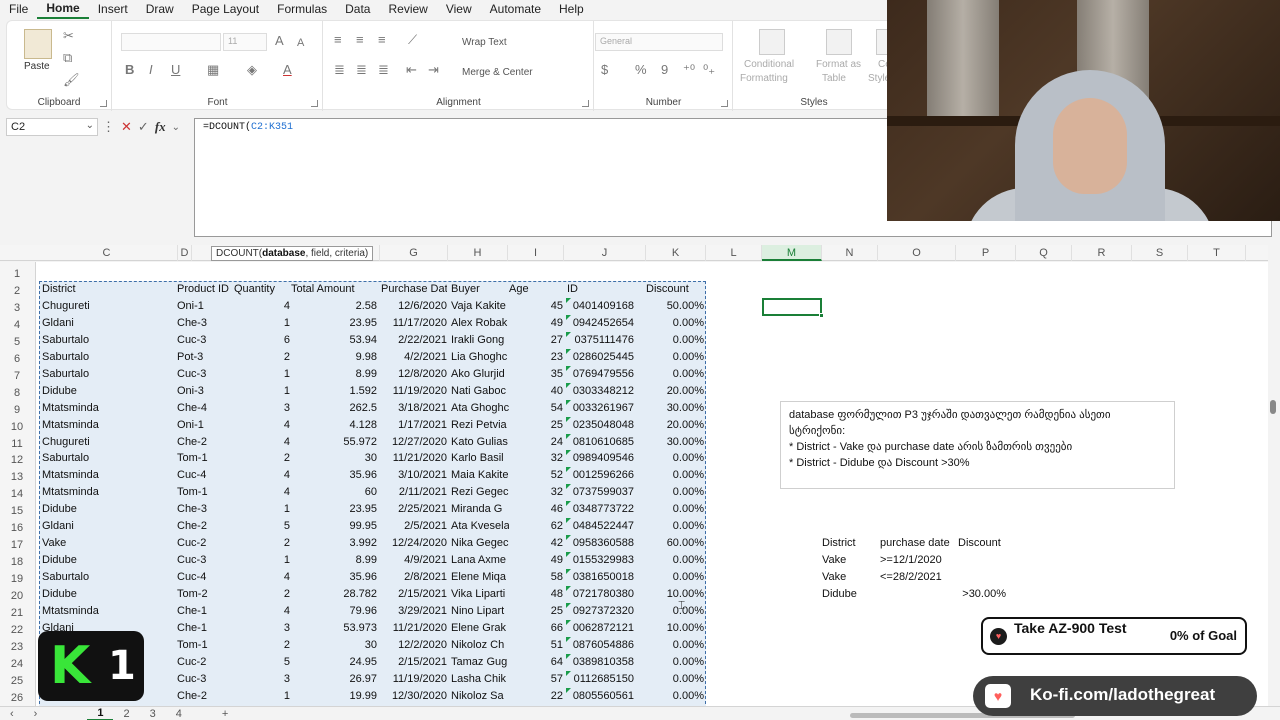 Image resolution: width=1280 pixels, height=720 pixels. What do you see at coordinates (300, 43) in the screenshot?
I see `shrink-font-icon: A` at bounding box center [300, 43].